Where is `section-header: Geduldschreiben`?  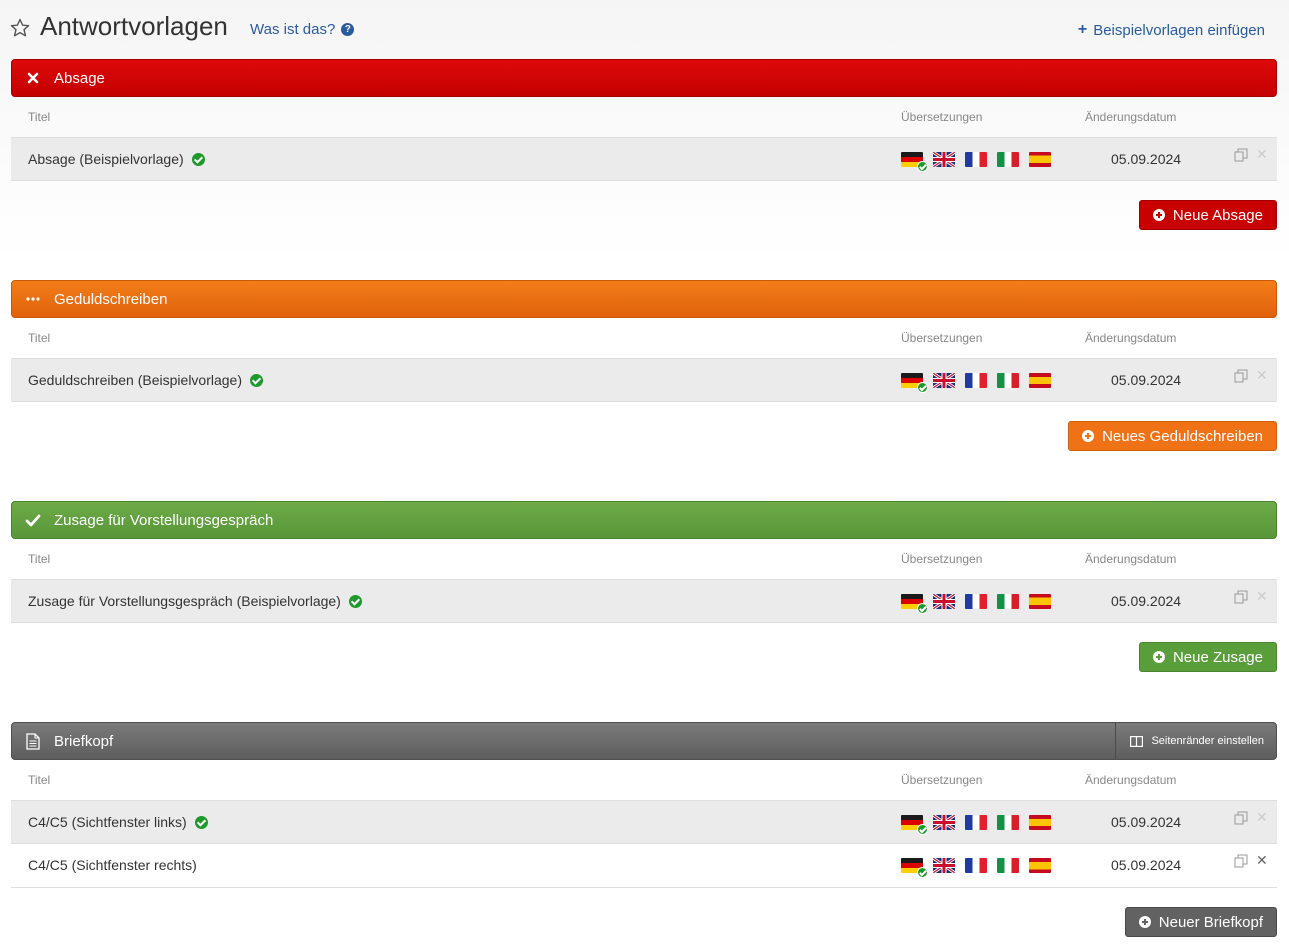 section-header: Geduldschreiben is located at coordinates (644, 299).